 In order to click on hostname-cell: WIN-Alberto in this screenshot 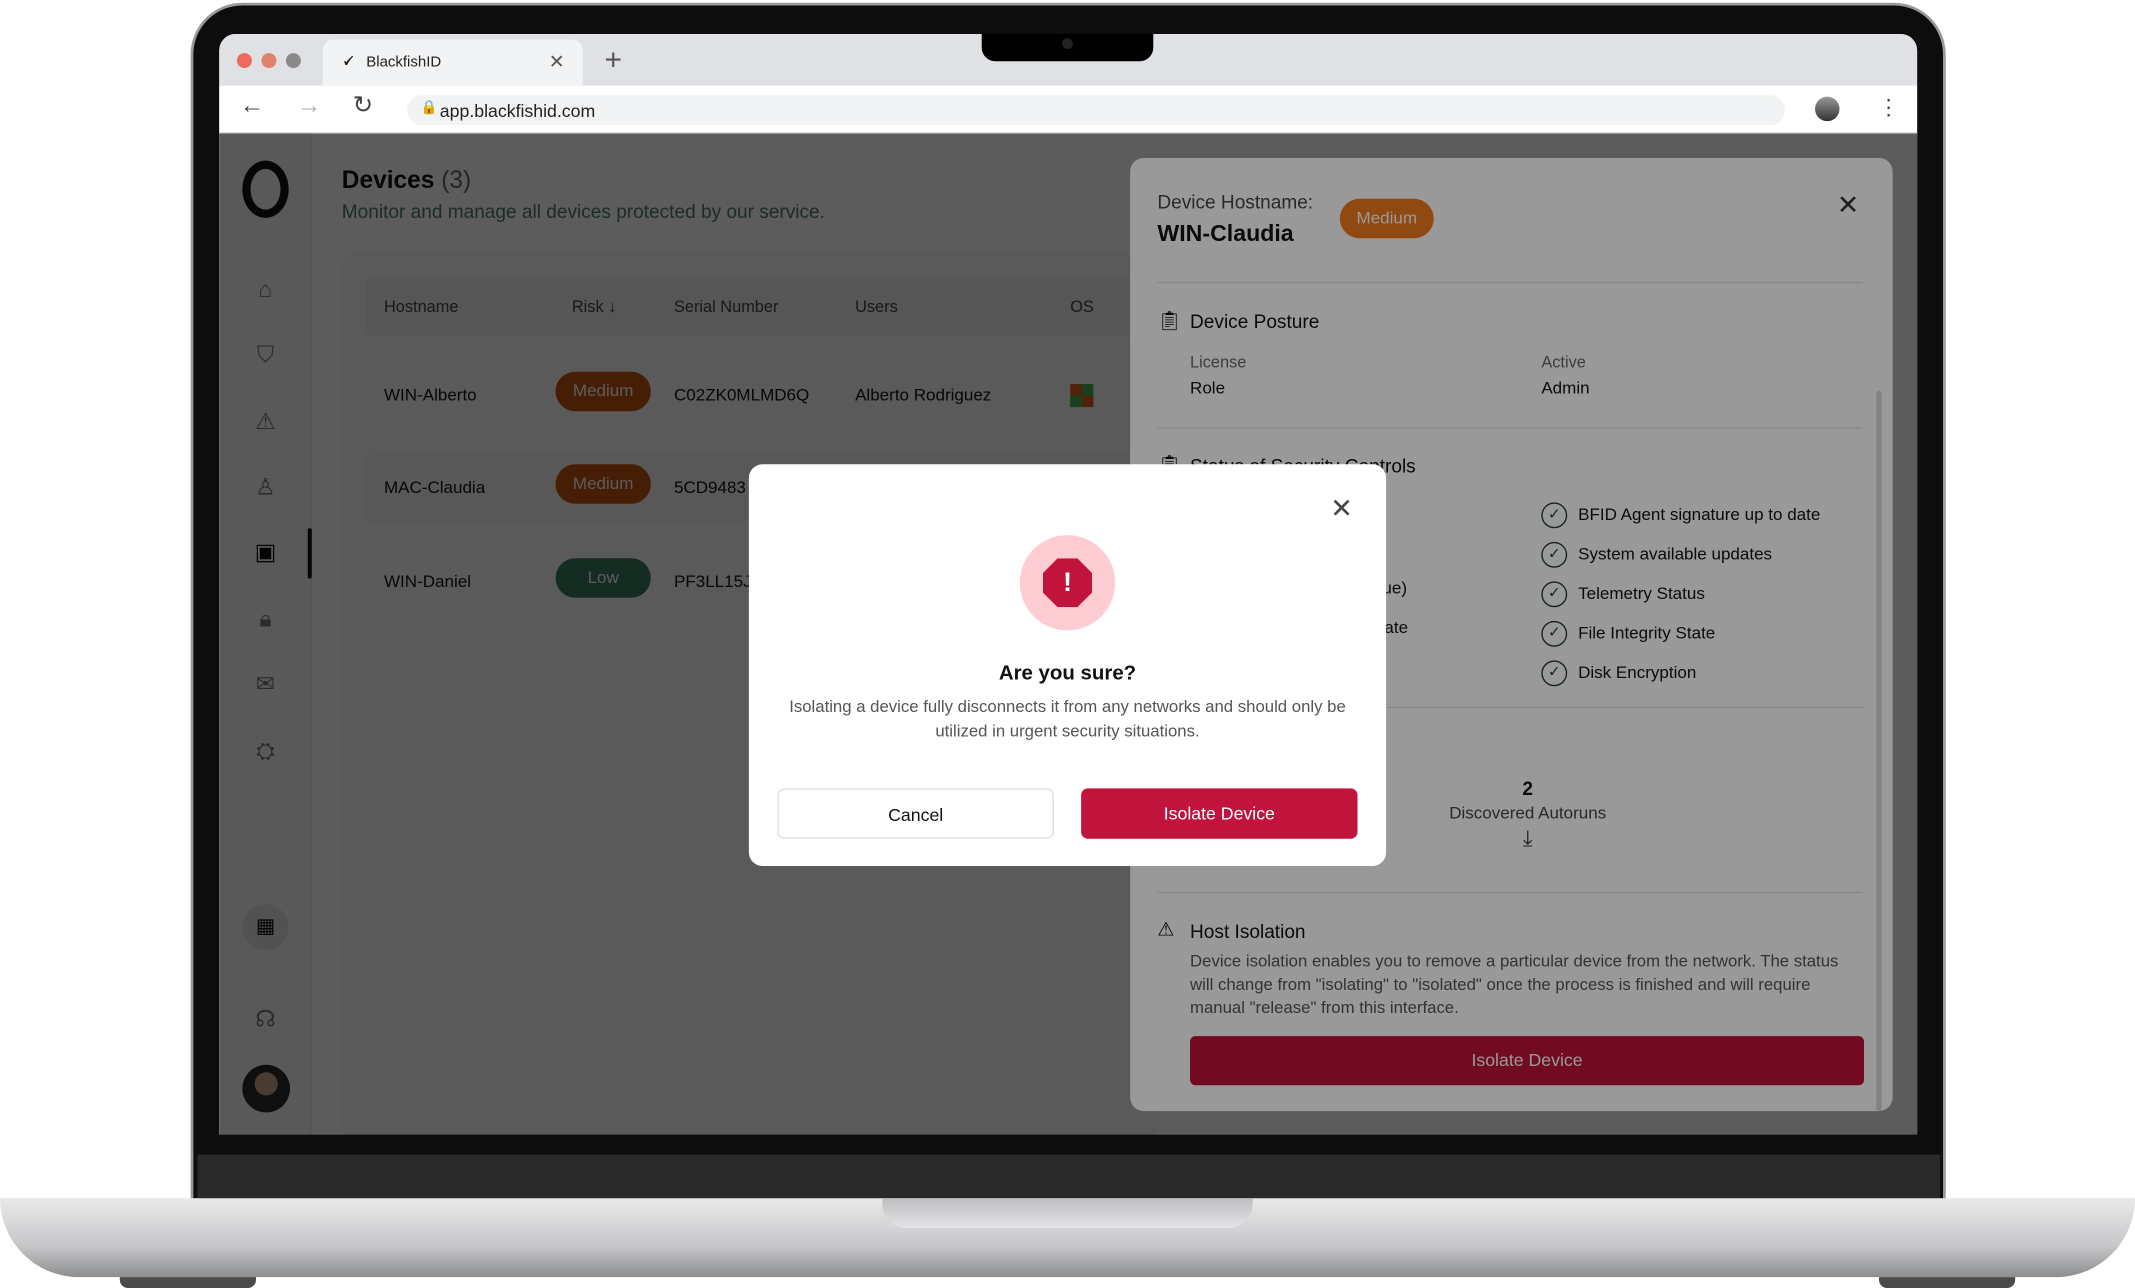, I will do `click(430, 395)`.